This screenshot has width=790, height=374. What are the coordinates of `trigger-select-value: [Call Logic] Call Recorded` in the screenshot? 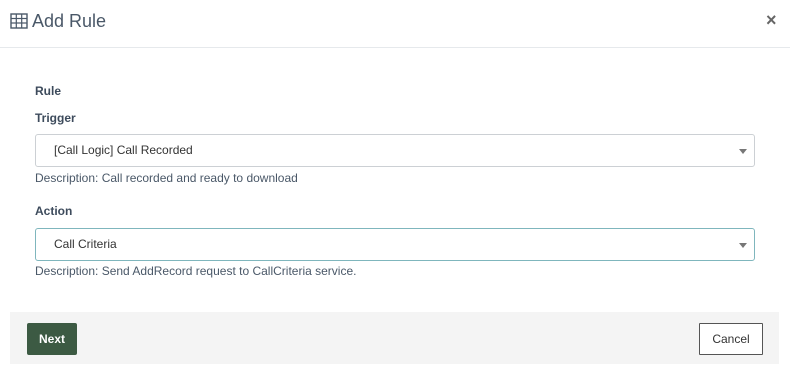 It's located at (123, 150).